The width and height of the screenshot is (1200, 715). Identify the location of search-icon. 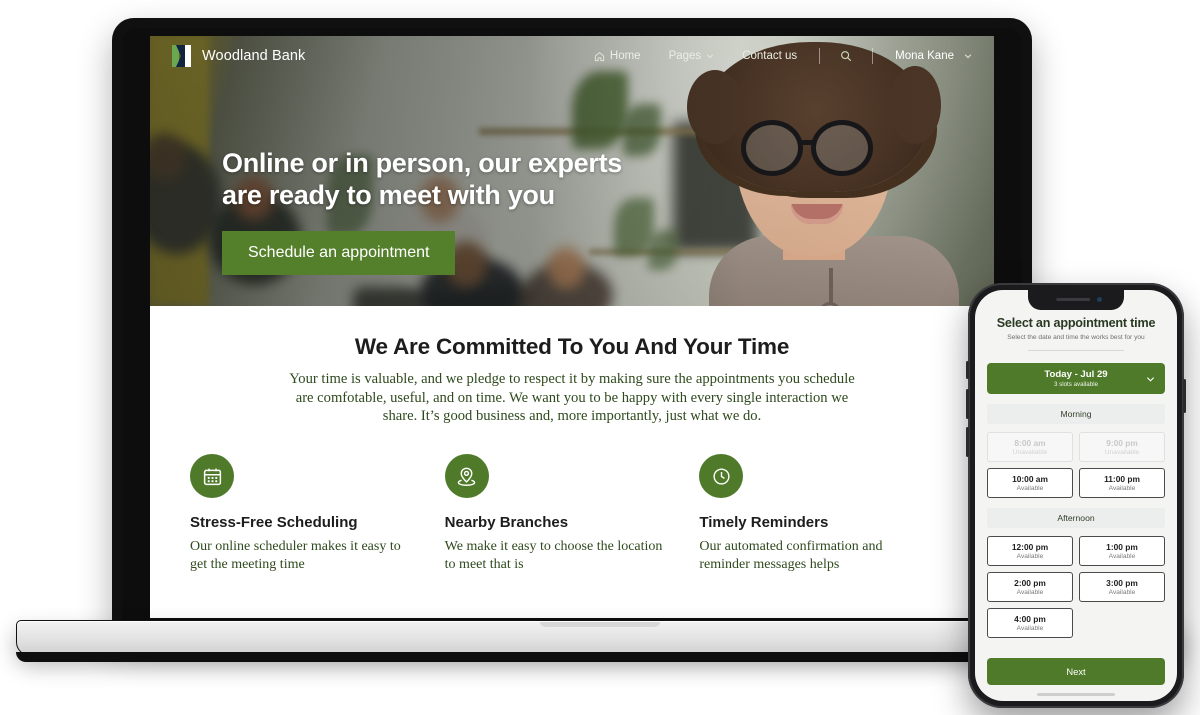
(846, 56).